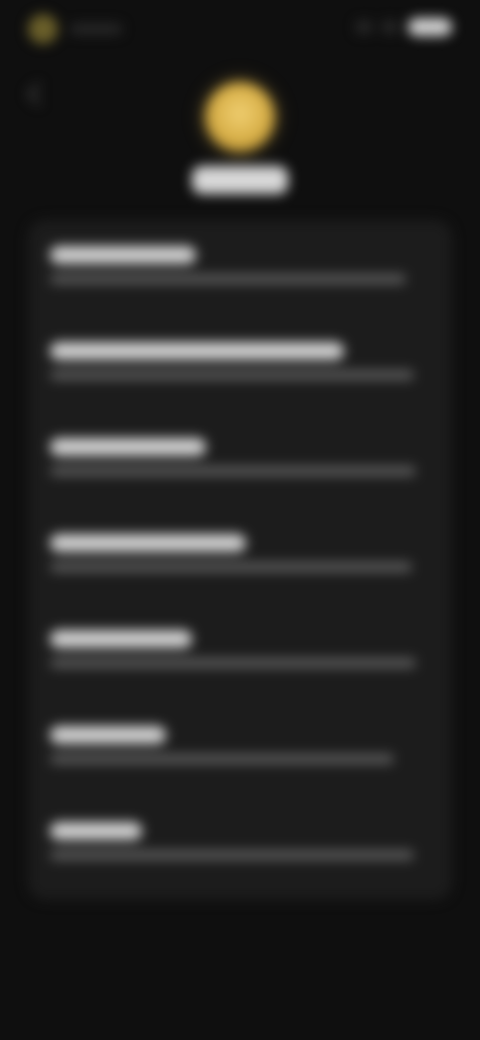  Describe the element at coordinates (364, 27) in the screenshot. I see `signal-icon` at that location.